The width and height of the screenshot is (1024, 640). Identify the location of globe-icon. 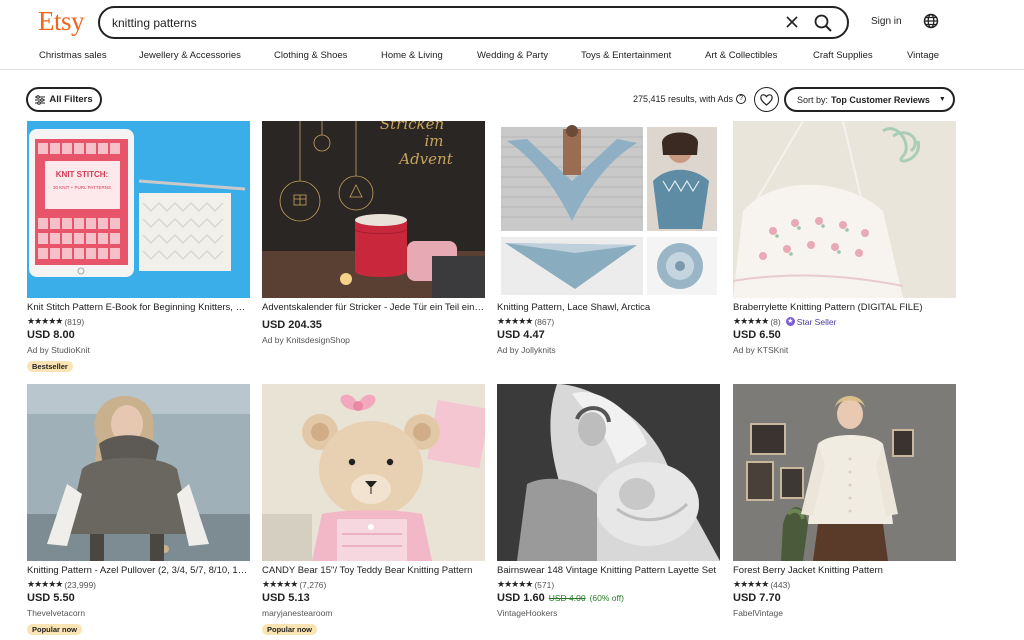
(931, 21).